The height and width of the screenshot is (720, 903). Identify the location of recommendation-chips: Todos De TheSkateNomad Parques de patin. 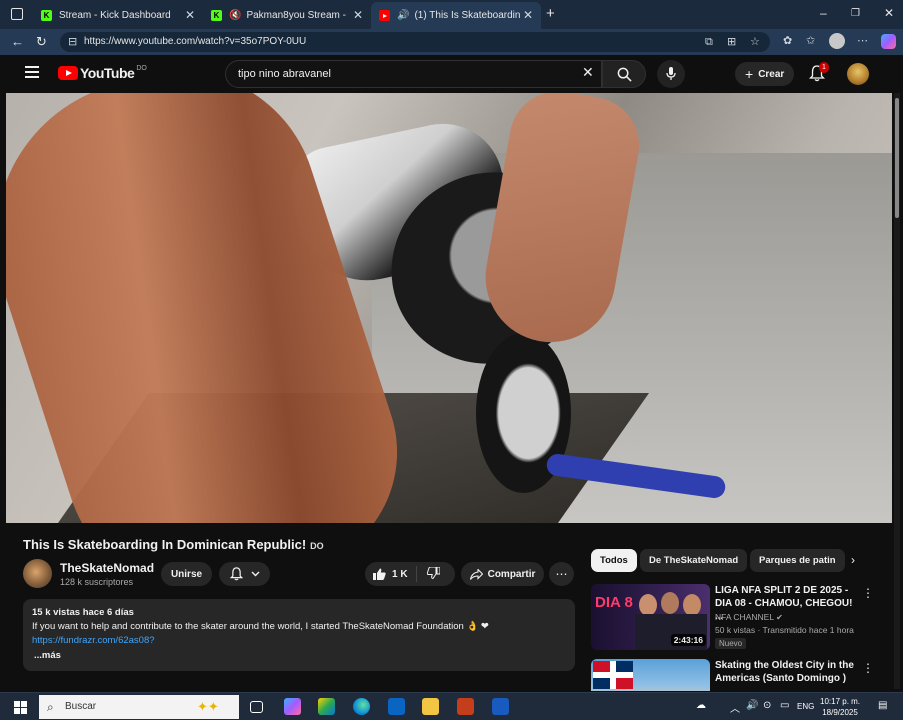
(731, 561).